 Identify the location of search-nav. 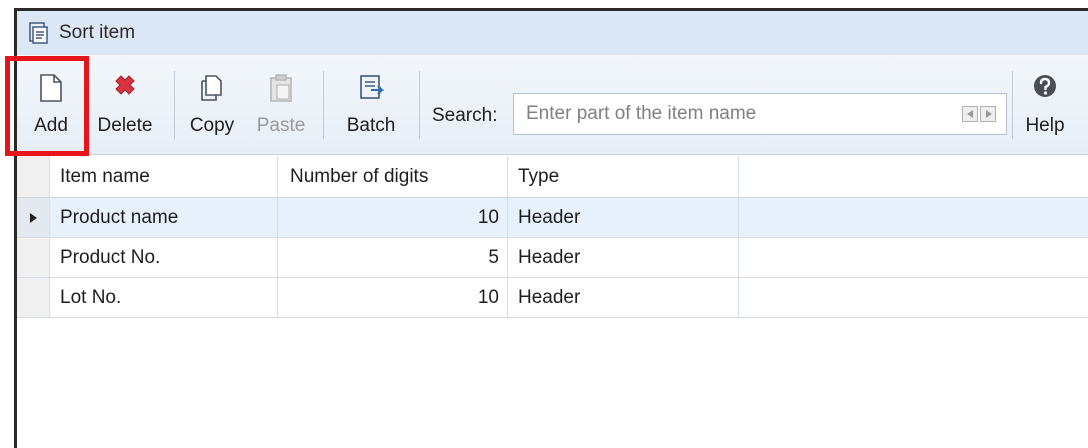
(979, 114).